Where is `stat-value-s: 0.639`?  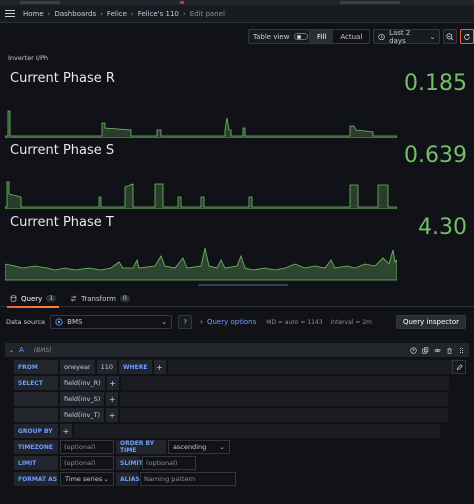 stat-value-s: 0.639 is located at coordinates (435, 155).